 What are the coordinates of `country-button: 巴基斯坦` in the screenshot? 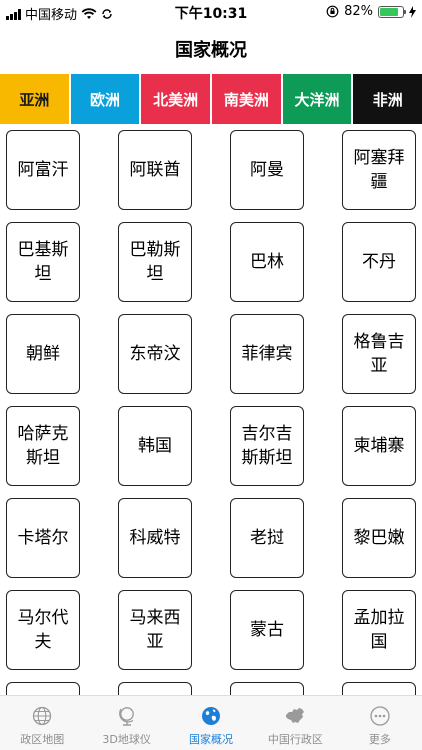 It's located at (43, 262).